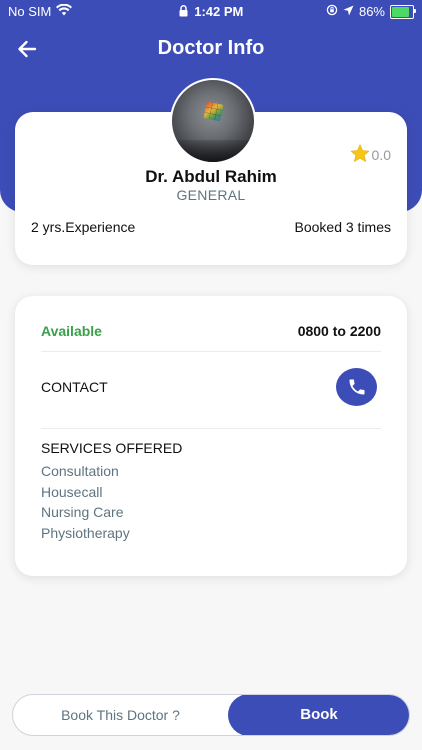 The image size is (422, 750). I want to click on service-item: Physiotherapy, so click(85, 532).